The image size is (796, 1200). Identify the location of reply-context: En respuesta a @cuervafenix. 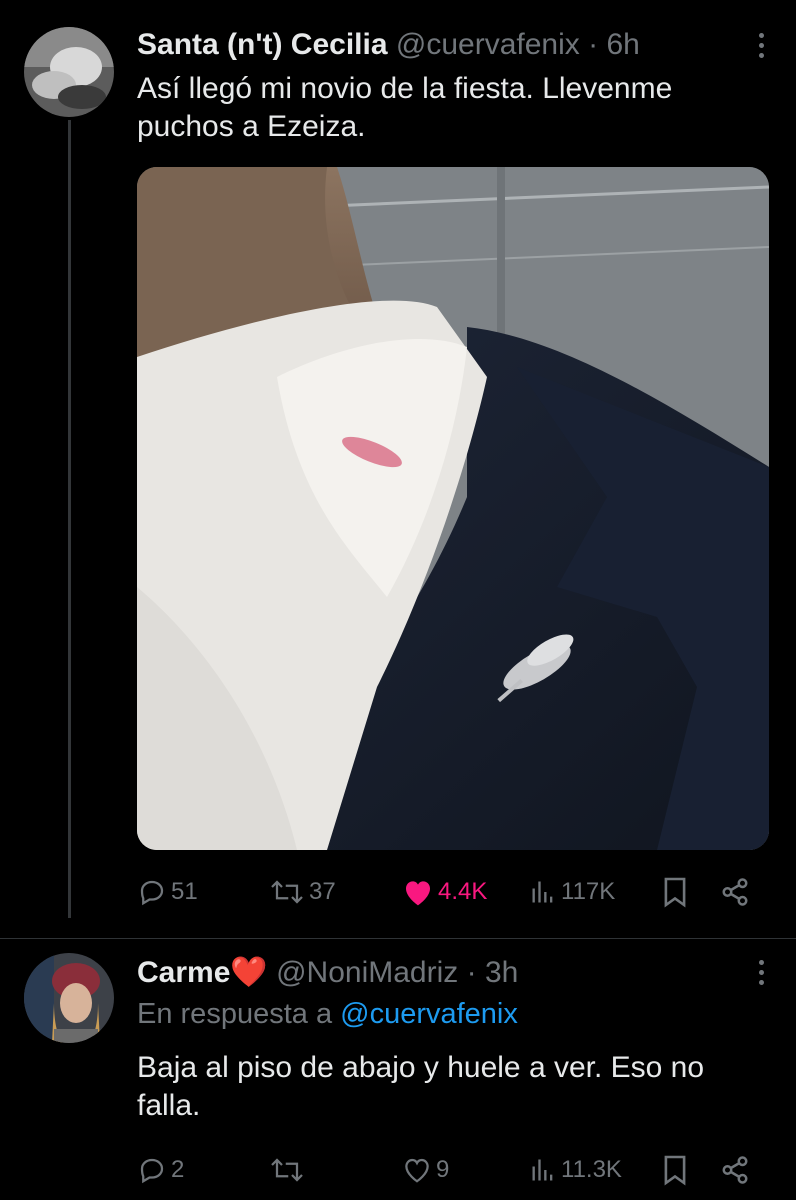
(327, 1014).